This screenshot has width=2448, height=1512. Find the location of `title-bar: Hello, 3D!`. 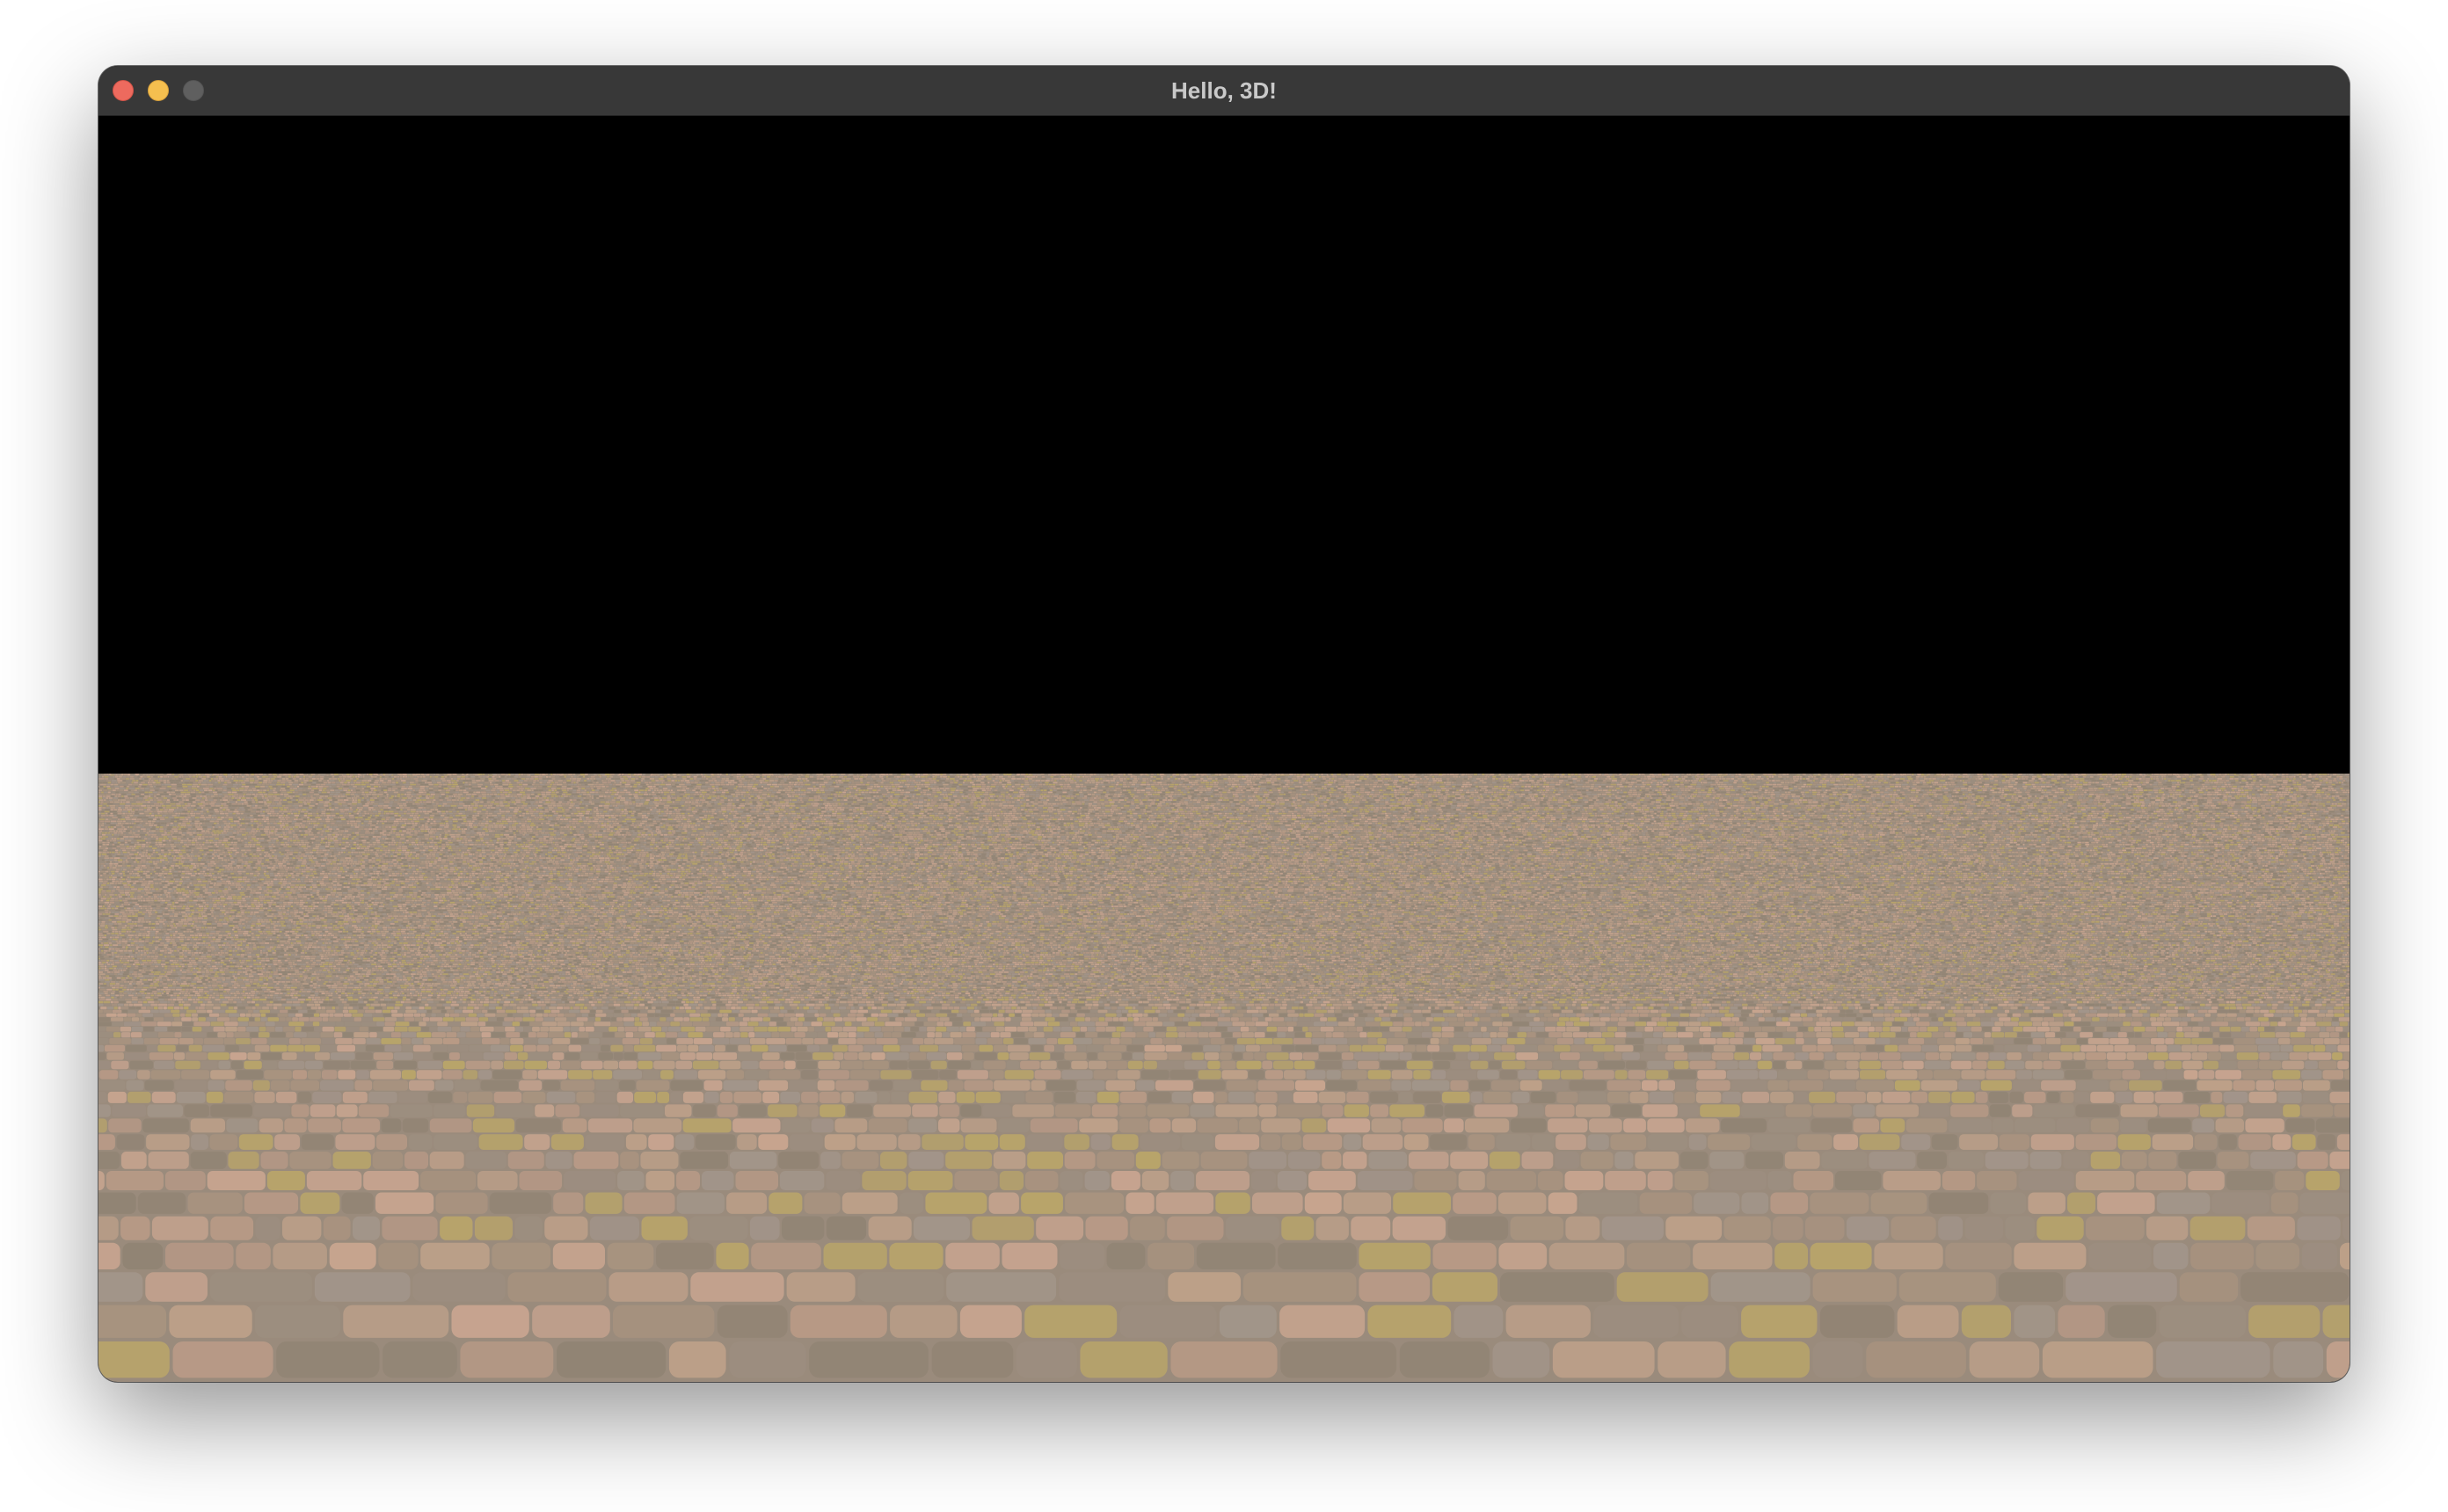

title-bar: Hello, 3D! is located at coordinates (1224, 91).